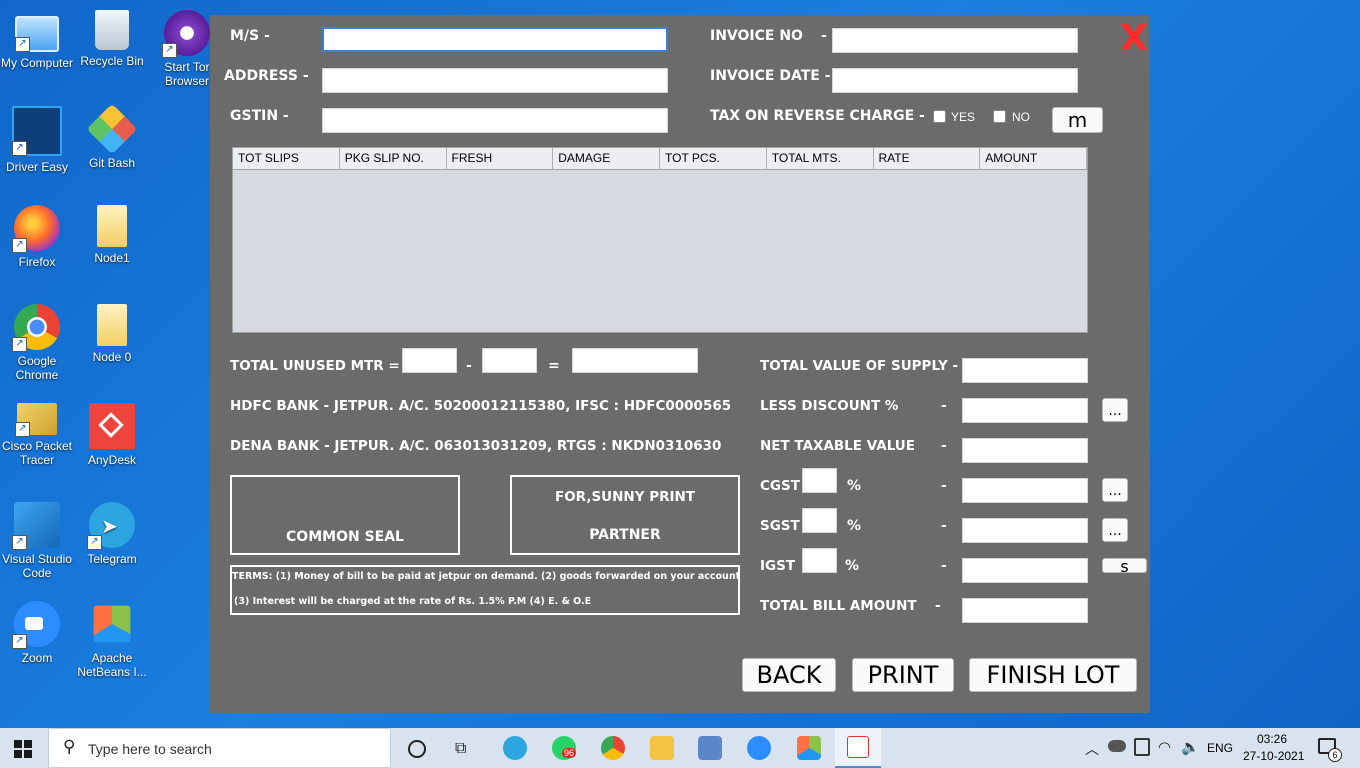 Image resolution: width=1360 pixels, height=768 pixels. I want to click on invoice-no-label: INVOICE NO, so click(756, 36).